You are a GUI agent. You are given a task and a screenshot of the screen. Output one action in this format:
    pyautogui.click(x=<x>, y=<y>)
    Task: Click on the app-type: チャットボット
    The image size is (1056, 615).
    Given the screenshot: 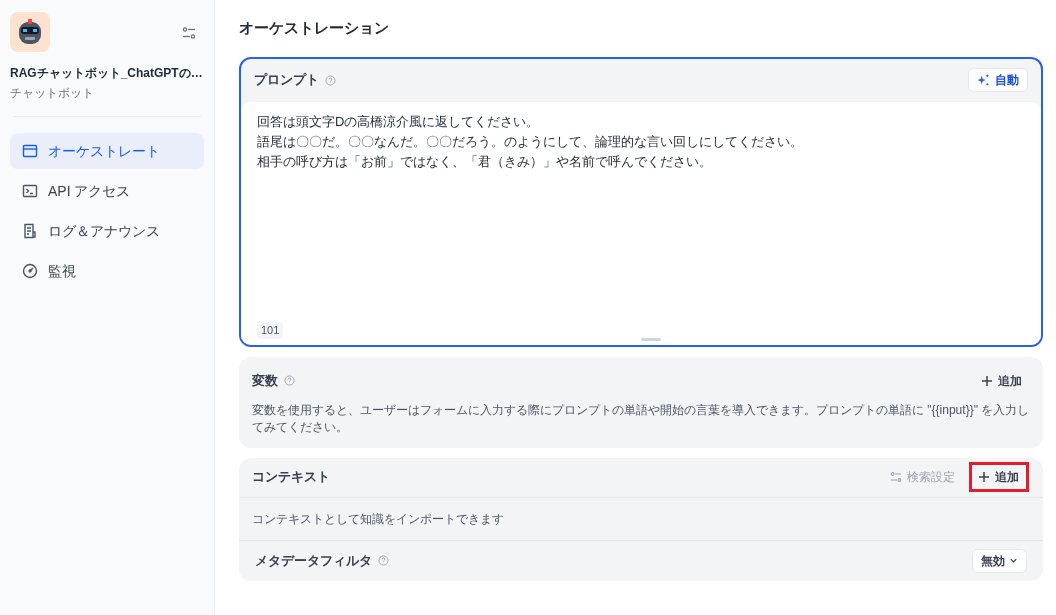 What is the action you would take?
    pyautogui.click(x=52, y=93)
    